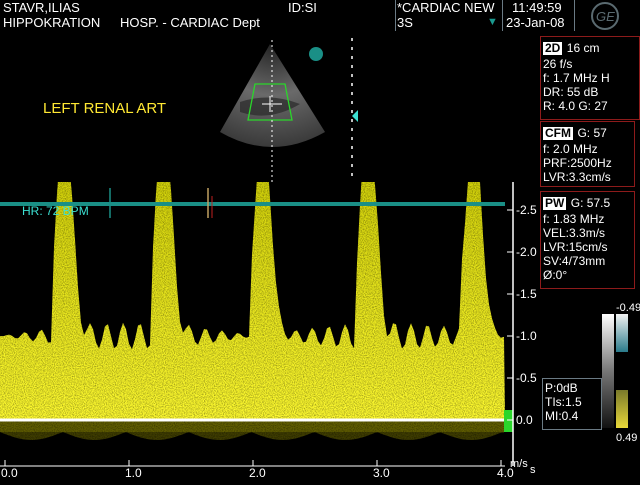 This screenshot has width=640, height=485. What do you see at coordinates (526, 378) in the screenshot?
I see `velocity-tick-label: -0.5` at bounding box center [526, 378].